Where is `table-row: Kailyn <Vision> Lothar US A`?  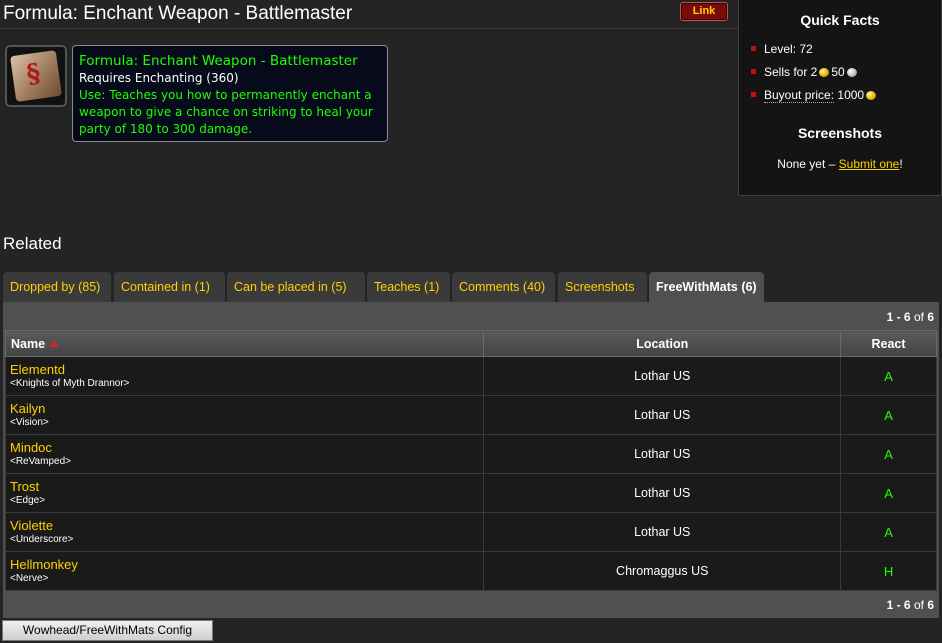 table-row: Kailyn <Vision> Lothar US A is located at coordinates (470, 415).